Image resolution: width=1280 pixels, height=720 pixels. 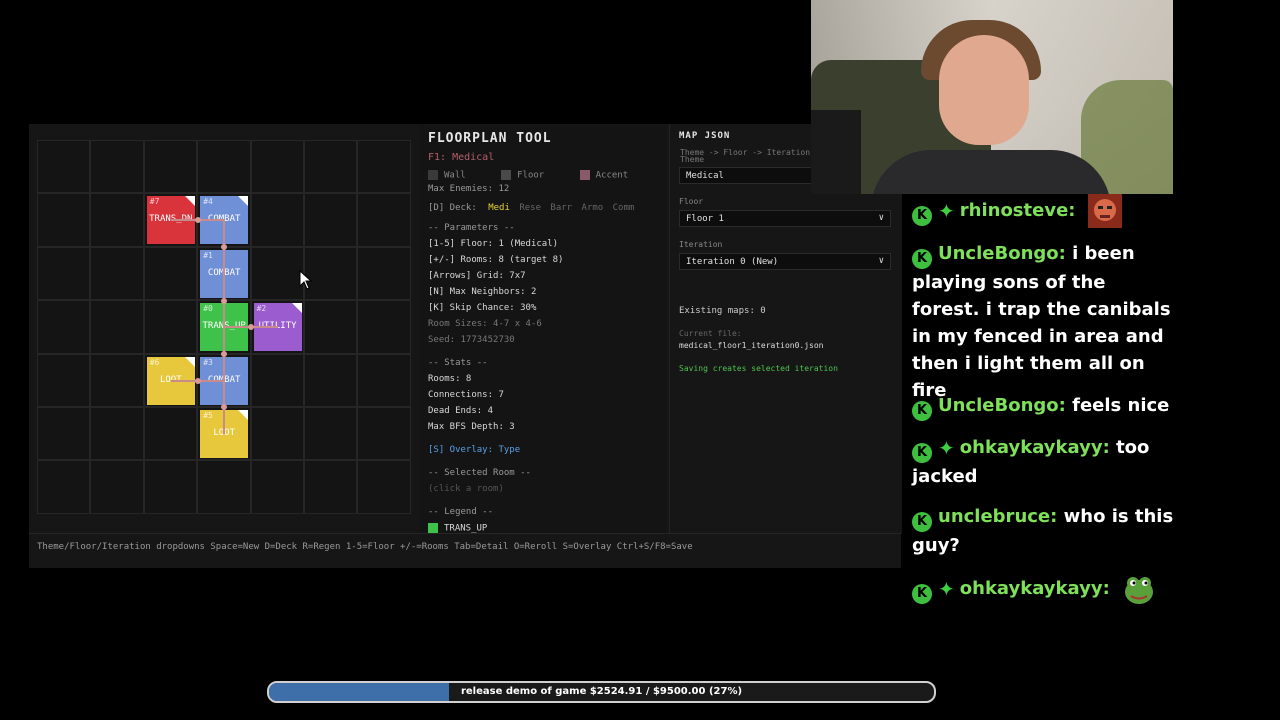 What do you see at coordinates (461, 512) in the screenshot?
I see `legend-header: -- Legend --` at bounding box center [461, 512].